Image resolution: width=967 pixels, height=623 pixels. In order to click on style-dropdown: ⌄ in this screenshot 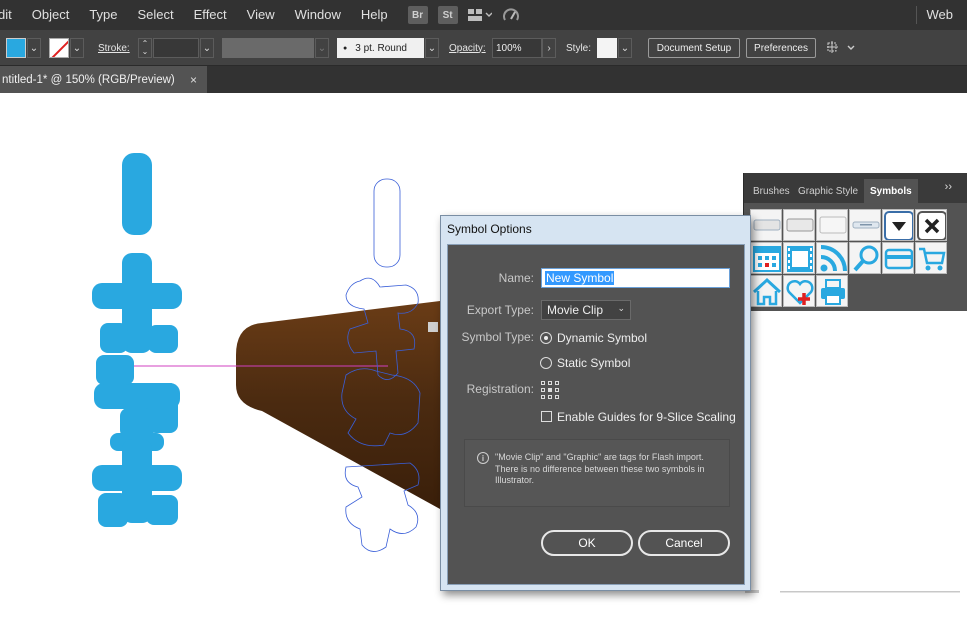, I will do `click(625, 48)`.